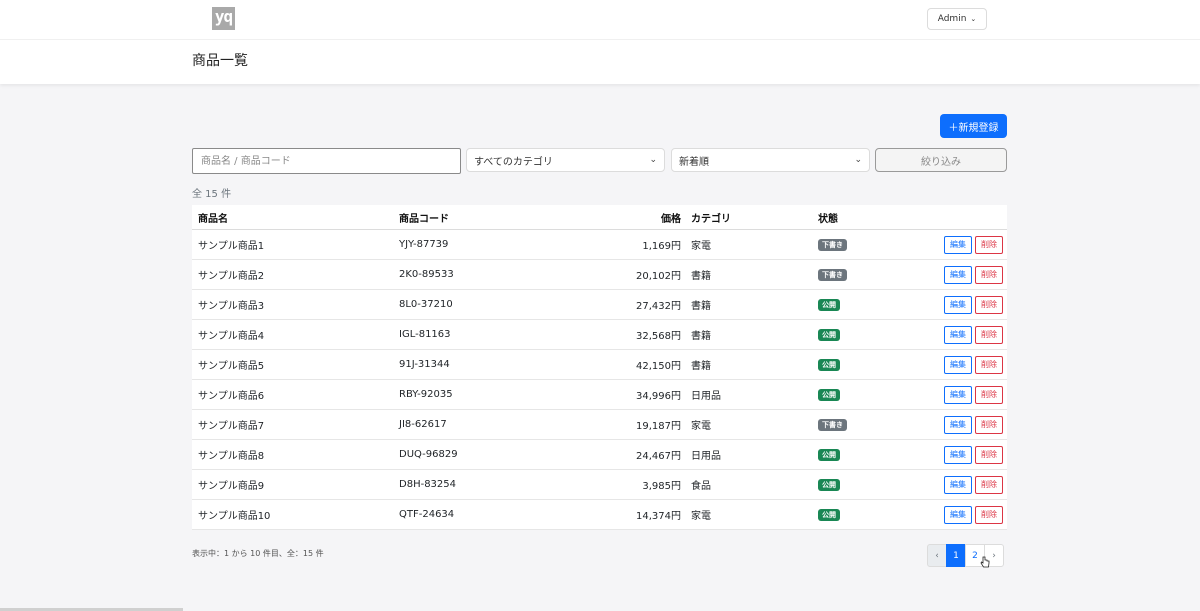  I want to click on product-price: 14,374円, so click(658, 516).